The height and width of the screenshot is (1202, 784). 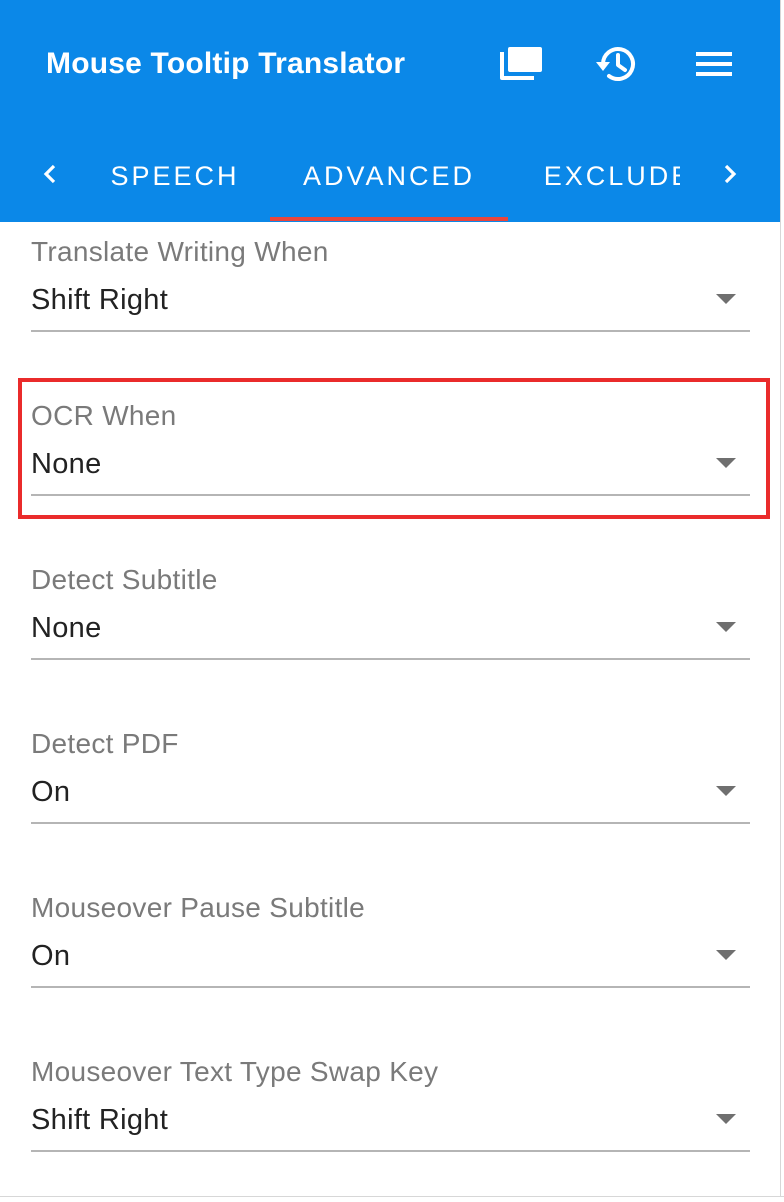 I want to click on tab-strip: SPEECH ADVANCED EXCLUDE, so click(x=380, y=181).